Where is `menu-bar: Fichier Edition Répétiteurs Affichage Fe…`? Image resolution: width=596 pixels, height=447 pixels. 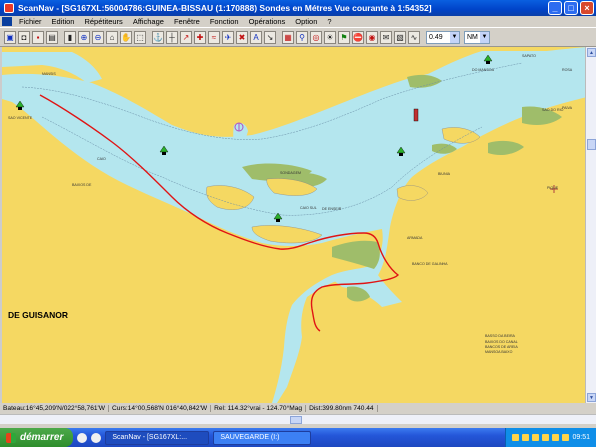 menu-bar: Fichier Edition Répétiteurs Affichage Fe… is located at coordinates (298, 21).